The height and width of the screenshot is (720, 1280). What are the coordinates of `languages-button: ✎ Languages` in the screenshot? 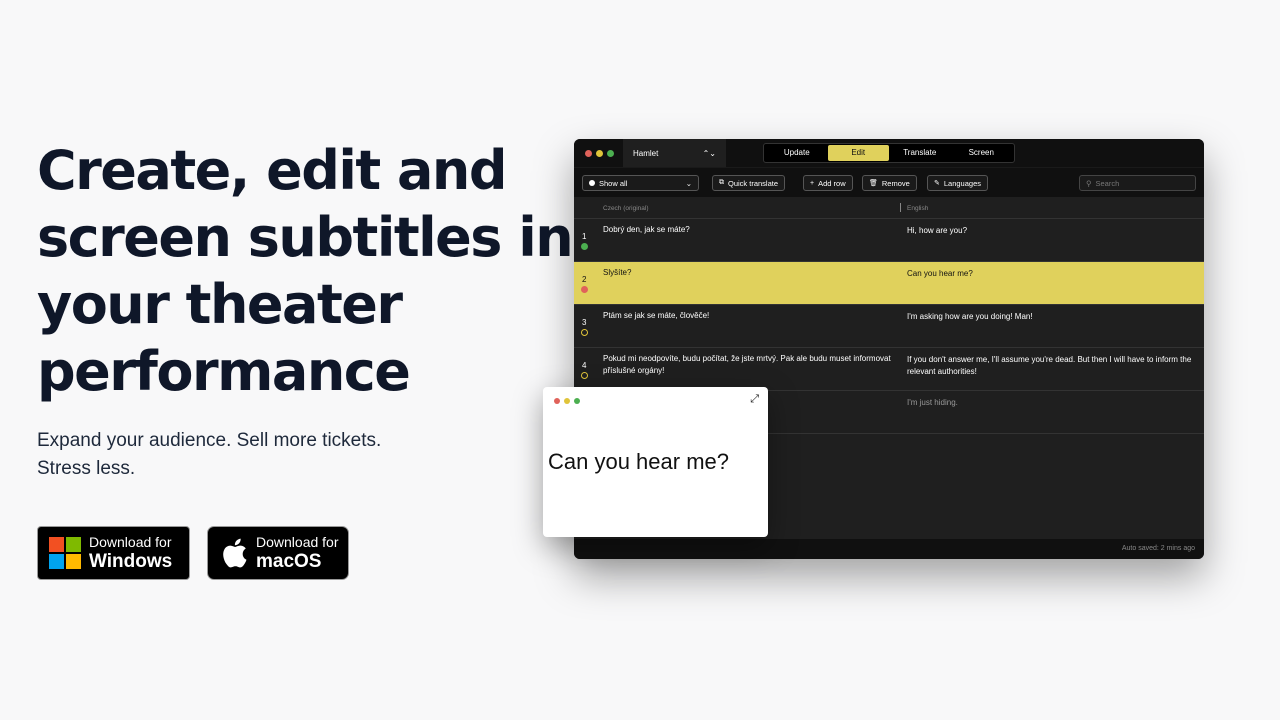 It's located at (957, 183).